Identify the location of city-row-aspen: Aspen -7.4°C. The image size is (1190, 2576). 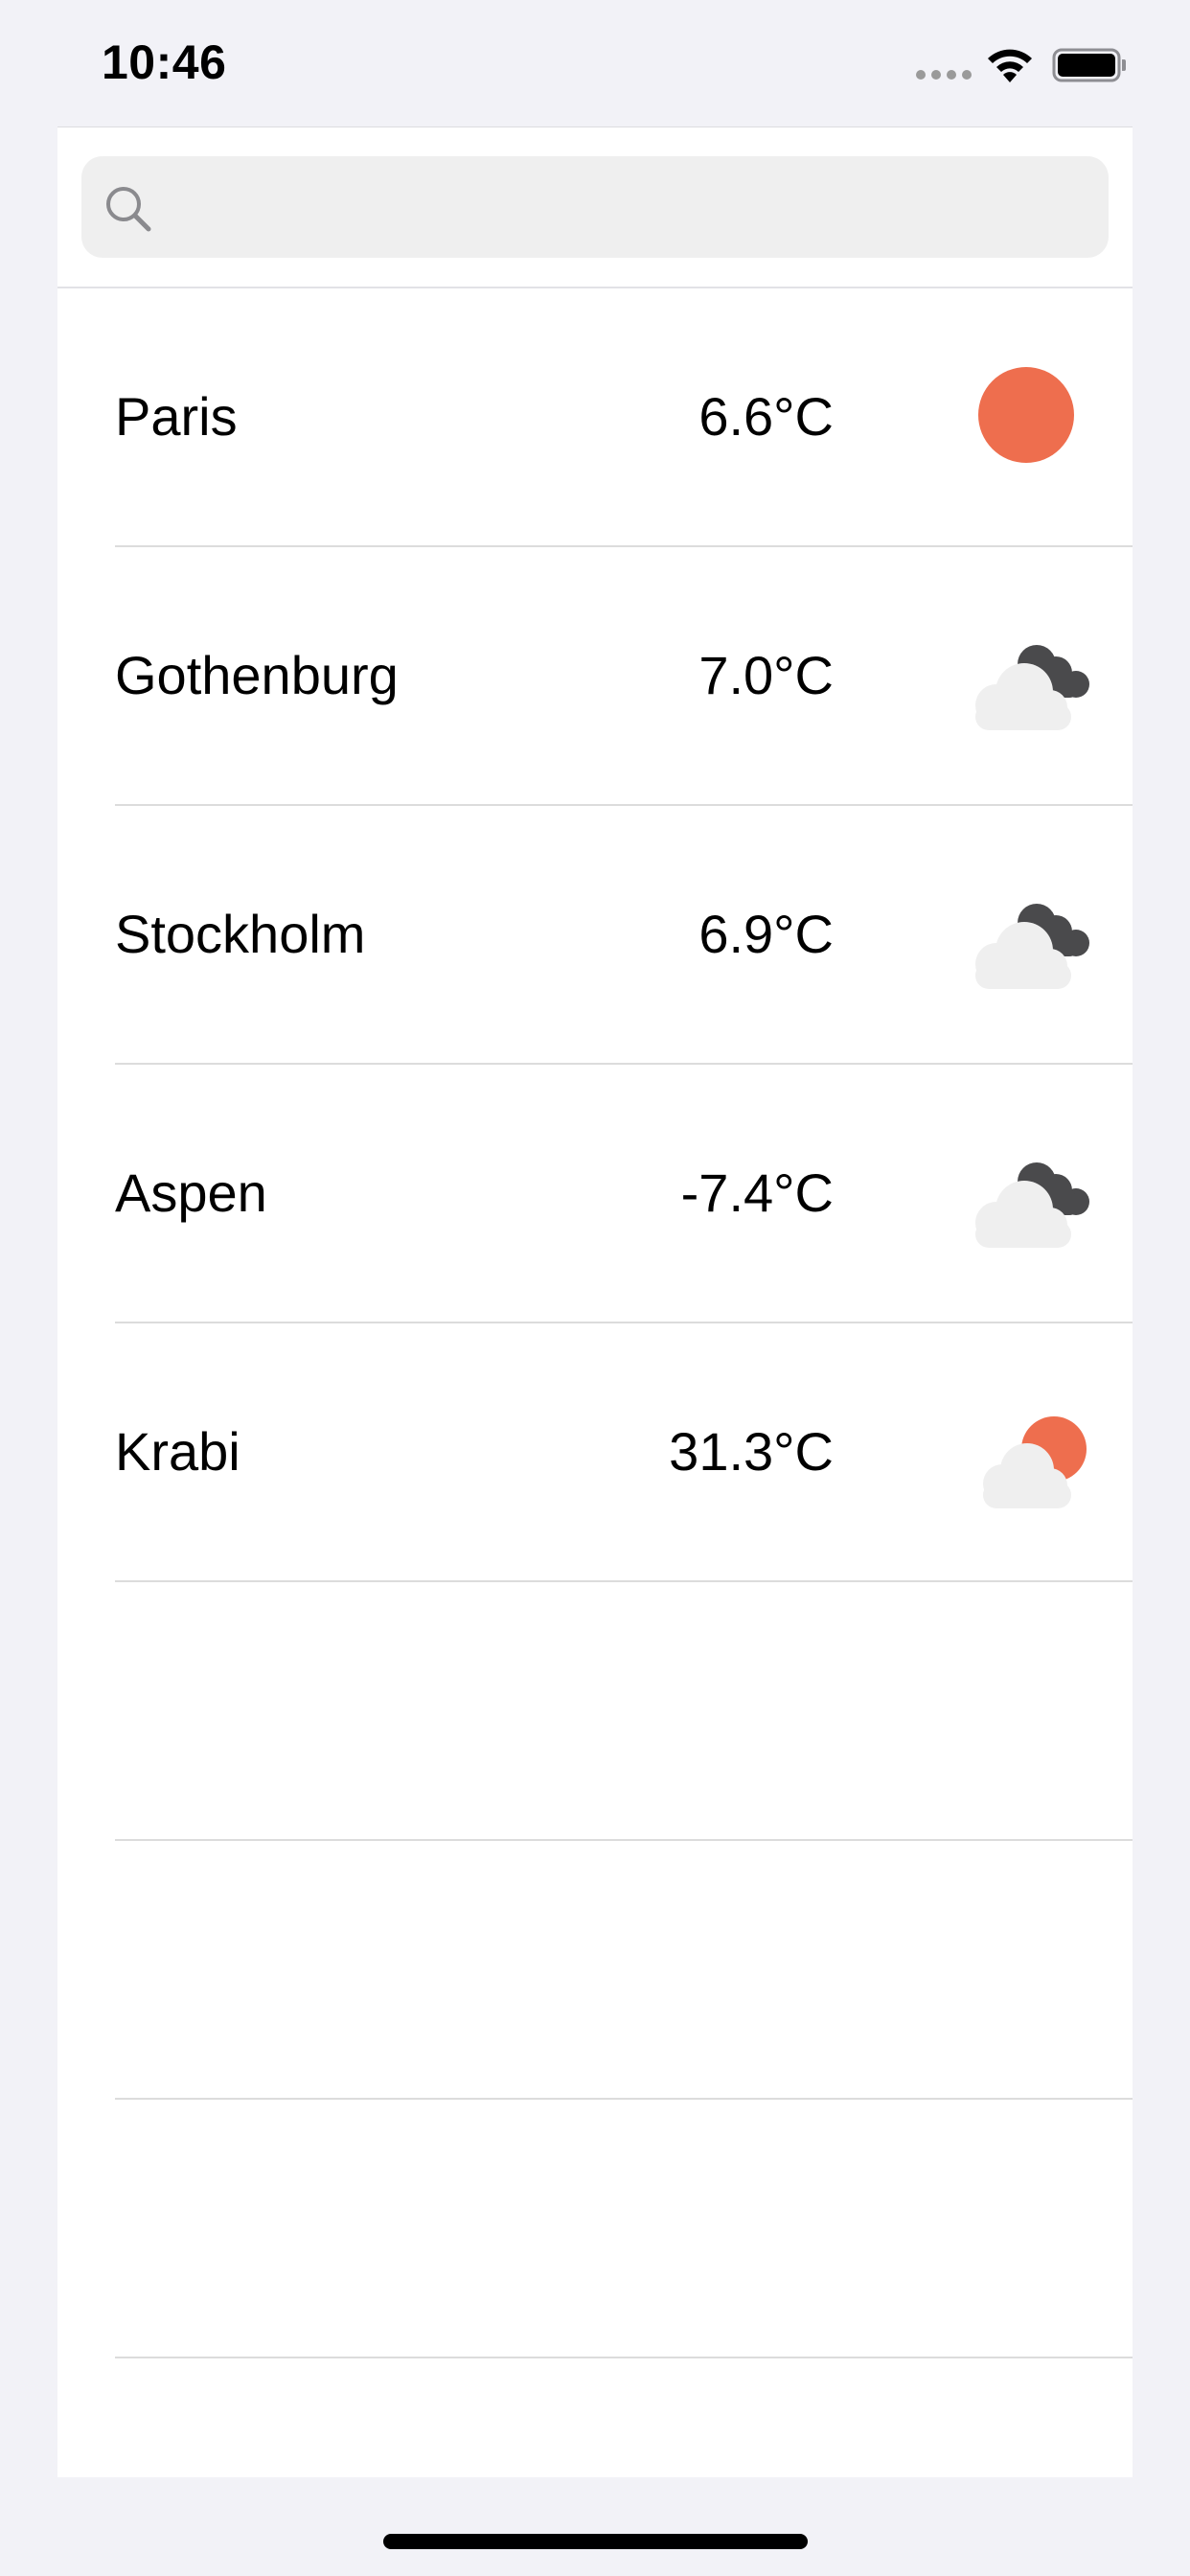
(624, 1193).